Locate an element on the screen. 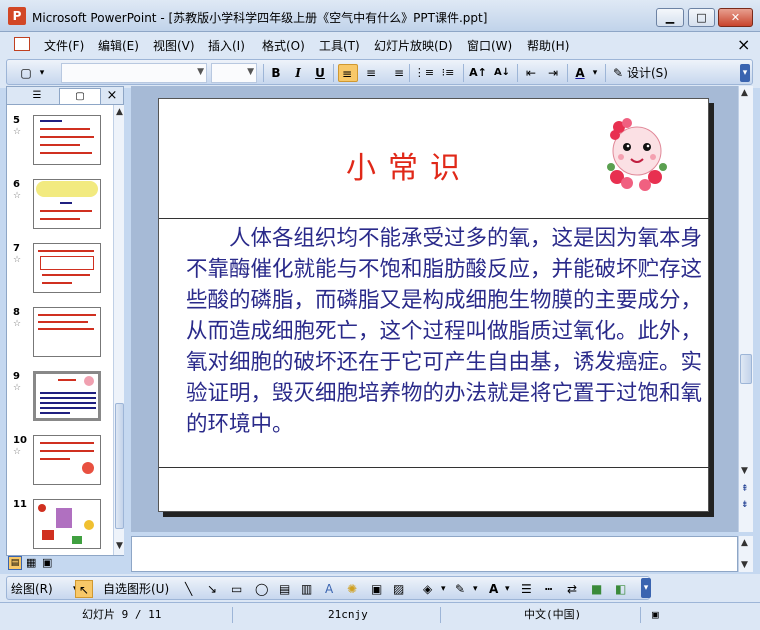 The height and width of the screenshot is (630, 760). font-size-combo: ▼ is located at coordinates (234, 73).